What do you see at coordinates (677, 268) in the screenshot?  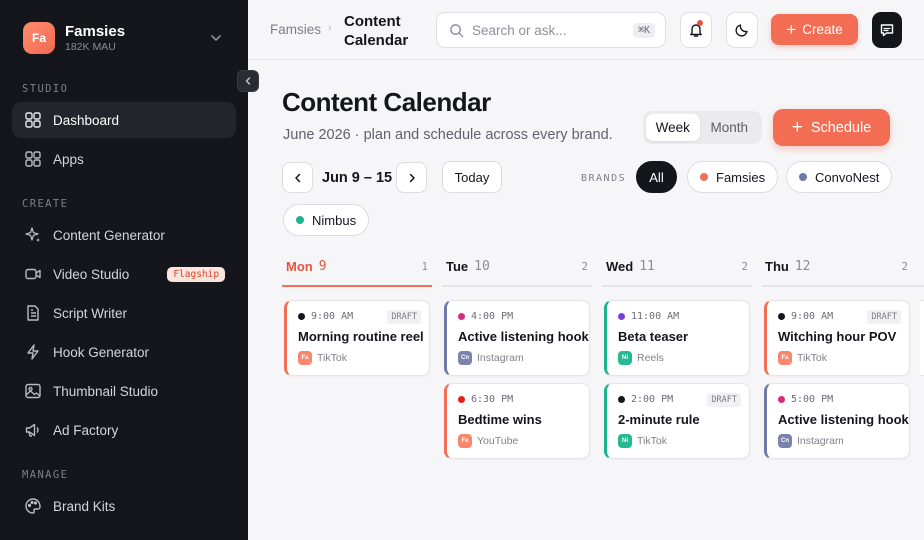 I see `day-column-header-wed: Wed 11 2` at bounding box center [677, 268].